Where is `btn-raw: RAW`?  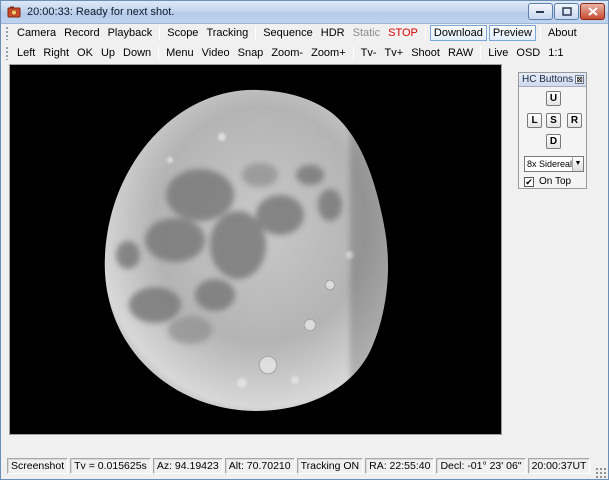
btn-raw: RAW is located at coordinates (460, 53).